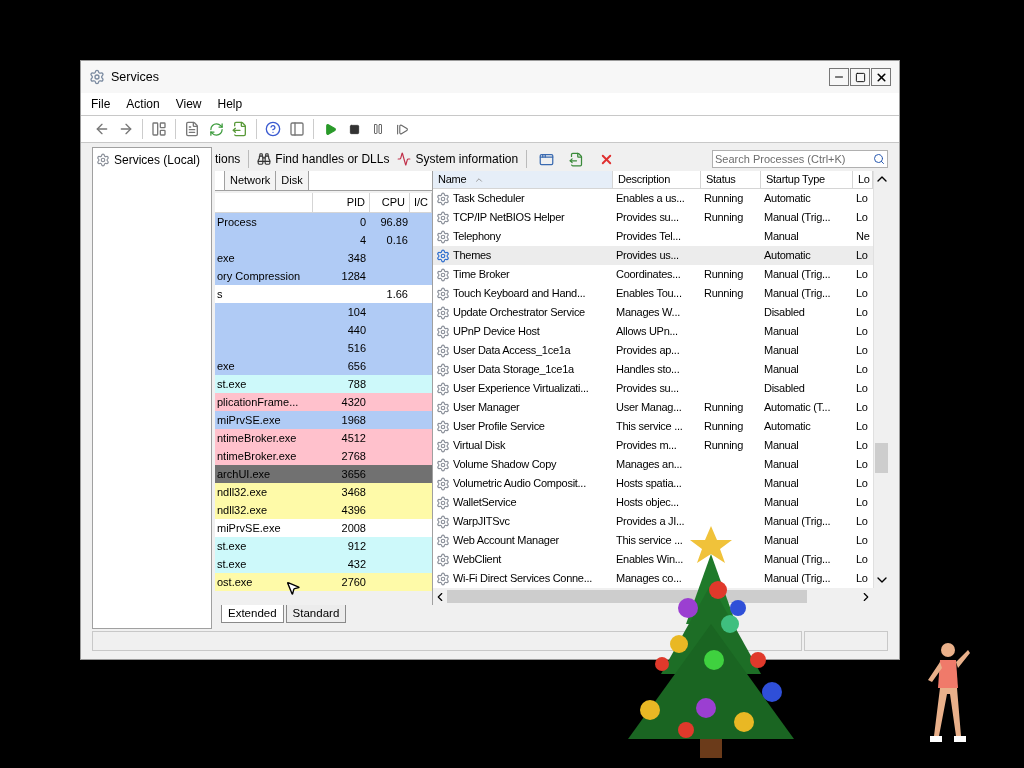 The width and height of the screenshot is (1024, 768). What do you see at coordinates (228, 159) in the screenshot?
I see `toolbar-button: tions` at bounding box center [228, 159].